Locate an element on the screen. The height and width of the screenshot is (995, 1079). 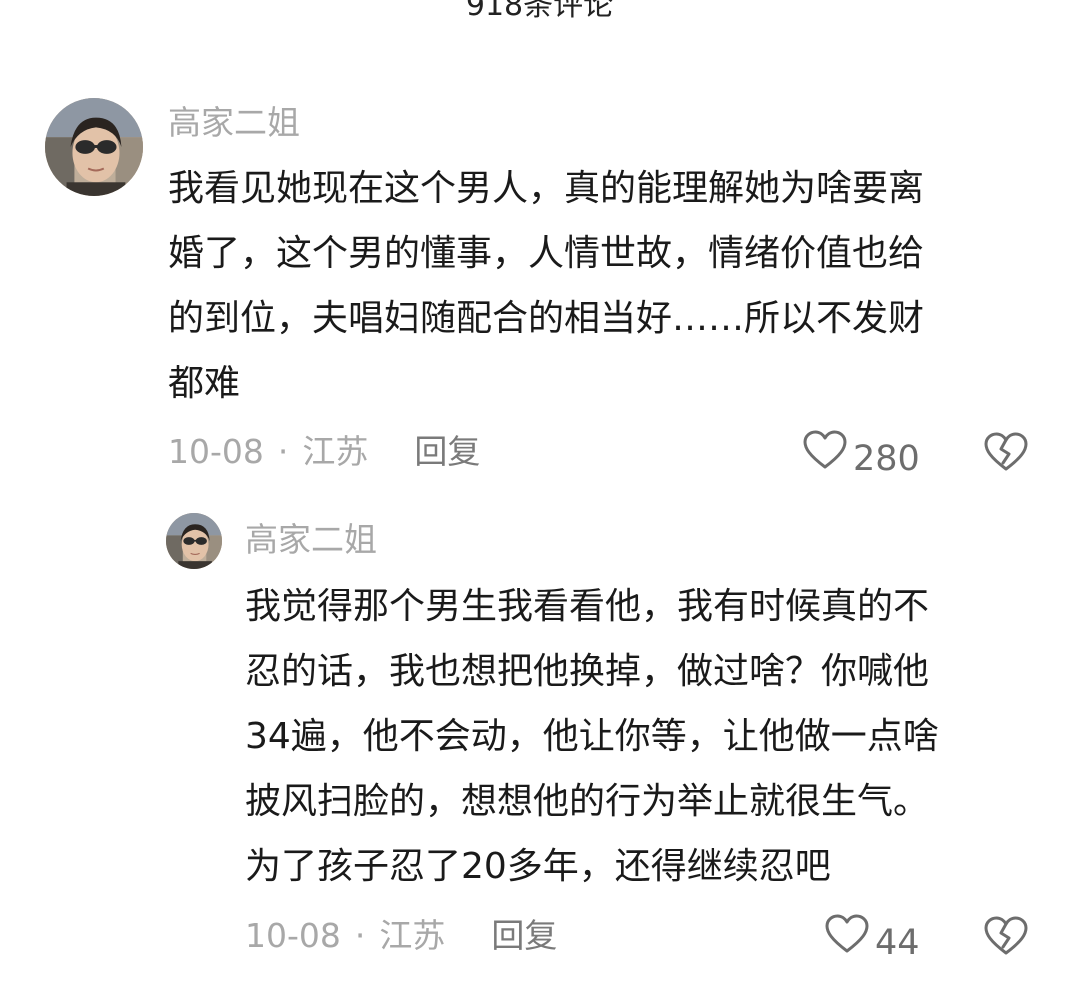
like-count: 280 is located at coordinates (886, 458).